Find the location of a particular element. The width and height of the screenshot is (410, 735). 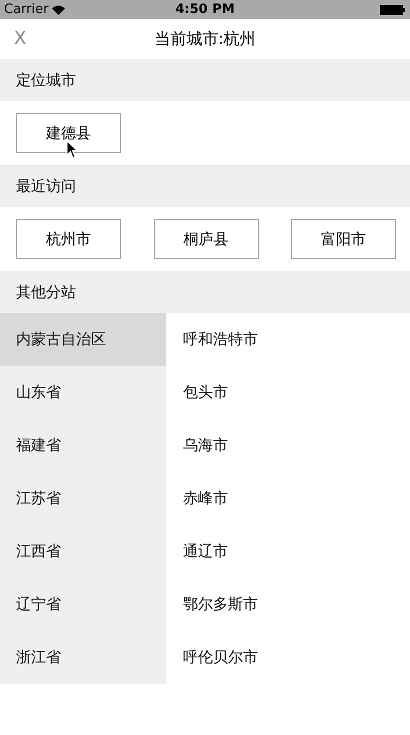

city-item: 呼伦贝尔市 is located at coordinates (288, 657).